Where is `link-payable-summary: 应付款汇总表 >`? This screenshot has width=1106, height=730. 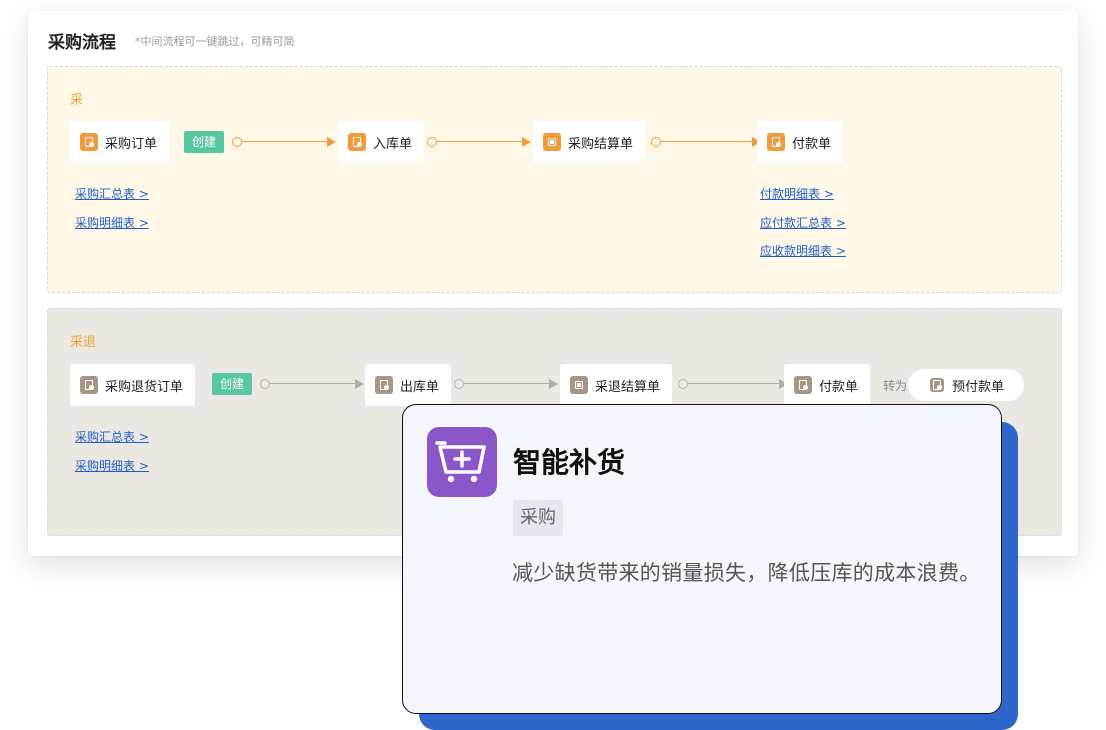 link-payable-summary: 应付款汇总表 > is located at coordinates (803, 222).